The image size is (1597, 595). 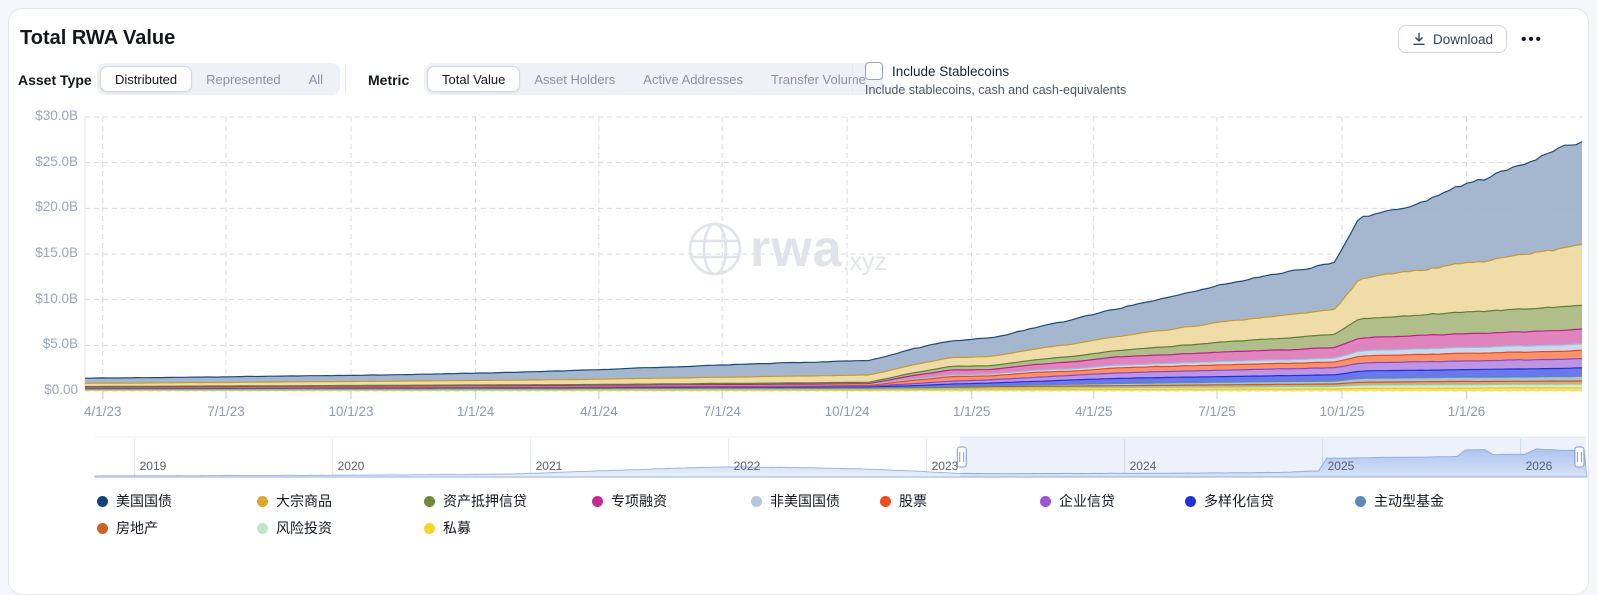 I want to click on x-axis-label: 1/1/25, so click(x=971, y=411).